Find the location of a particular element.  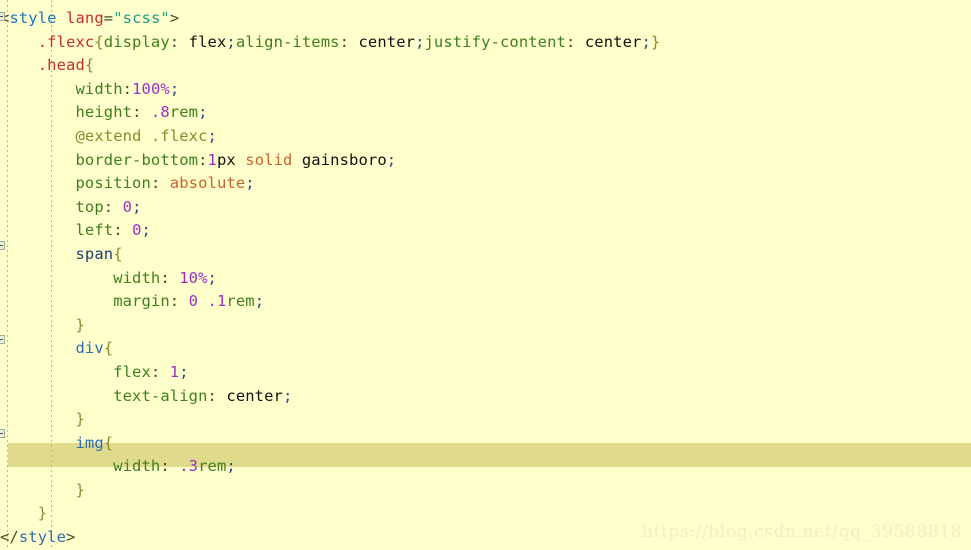

at-rule: @extend is located at coordinates (108, 135).